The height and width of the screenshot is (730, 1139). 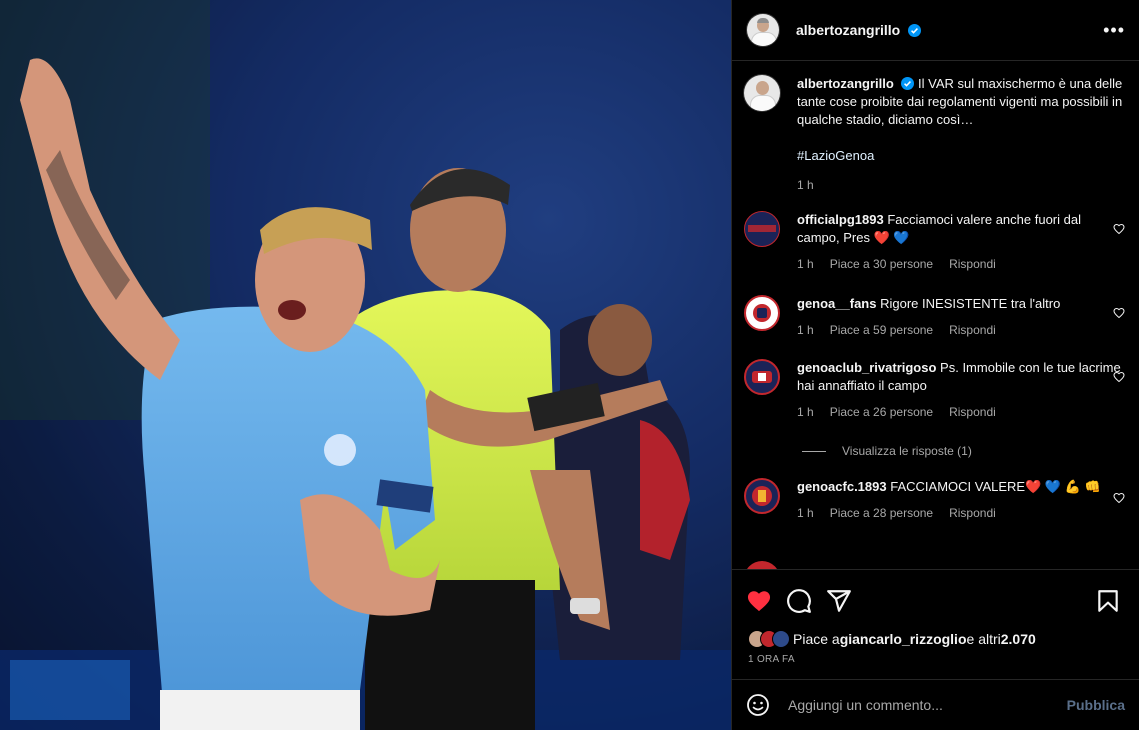 What do you see at coordinates (907, 451) in the screenshot?
I see `view-replies-label: Visualizza le risposte (1)` at bounding box center [907, 451].